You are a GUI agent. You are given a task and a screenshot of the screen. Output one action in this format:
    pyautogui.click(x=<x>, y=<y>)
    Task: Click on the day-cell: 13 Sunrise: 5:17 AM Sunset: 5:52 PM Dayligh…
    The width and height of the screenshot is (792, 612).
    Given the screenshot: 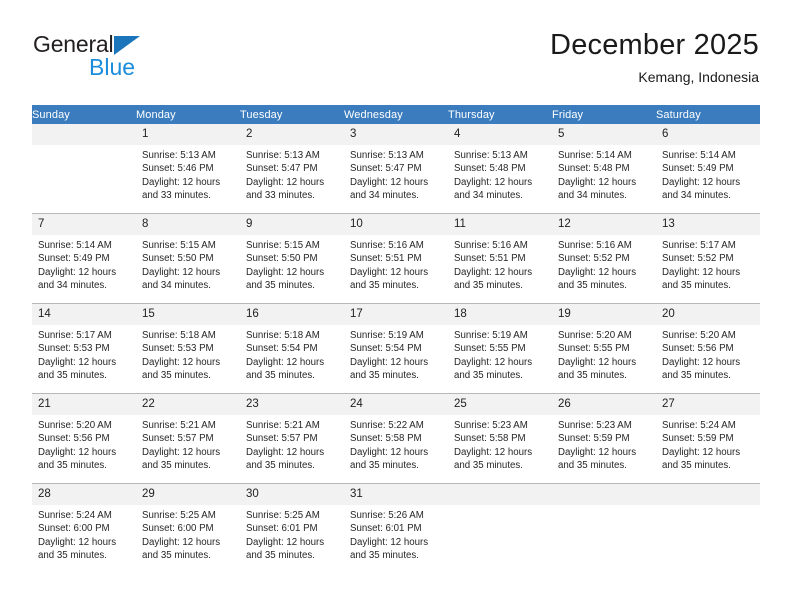 What is the action you would take?
    pyautogui.click(x=708, y=258)
    